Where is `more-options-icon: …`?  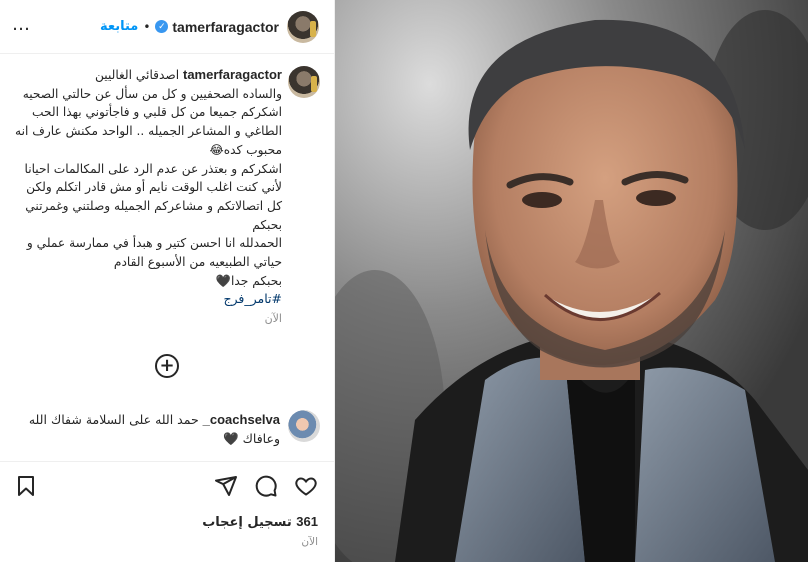 more-options-icon: … is located at coordinates (21, 24).